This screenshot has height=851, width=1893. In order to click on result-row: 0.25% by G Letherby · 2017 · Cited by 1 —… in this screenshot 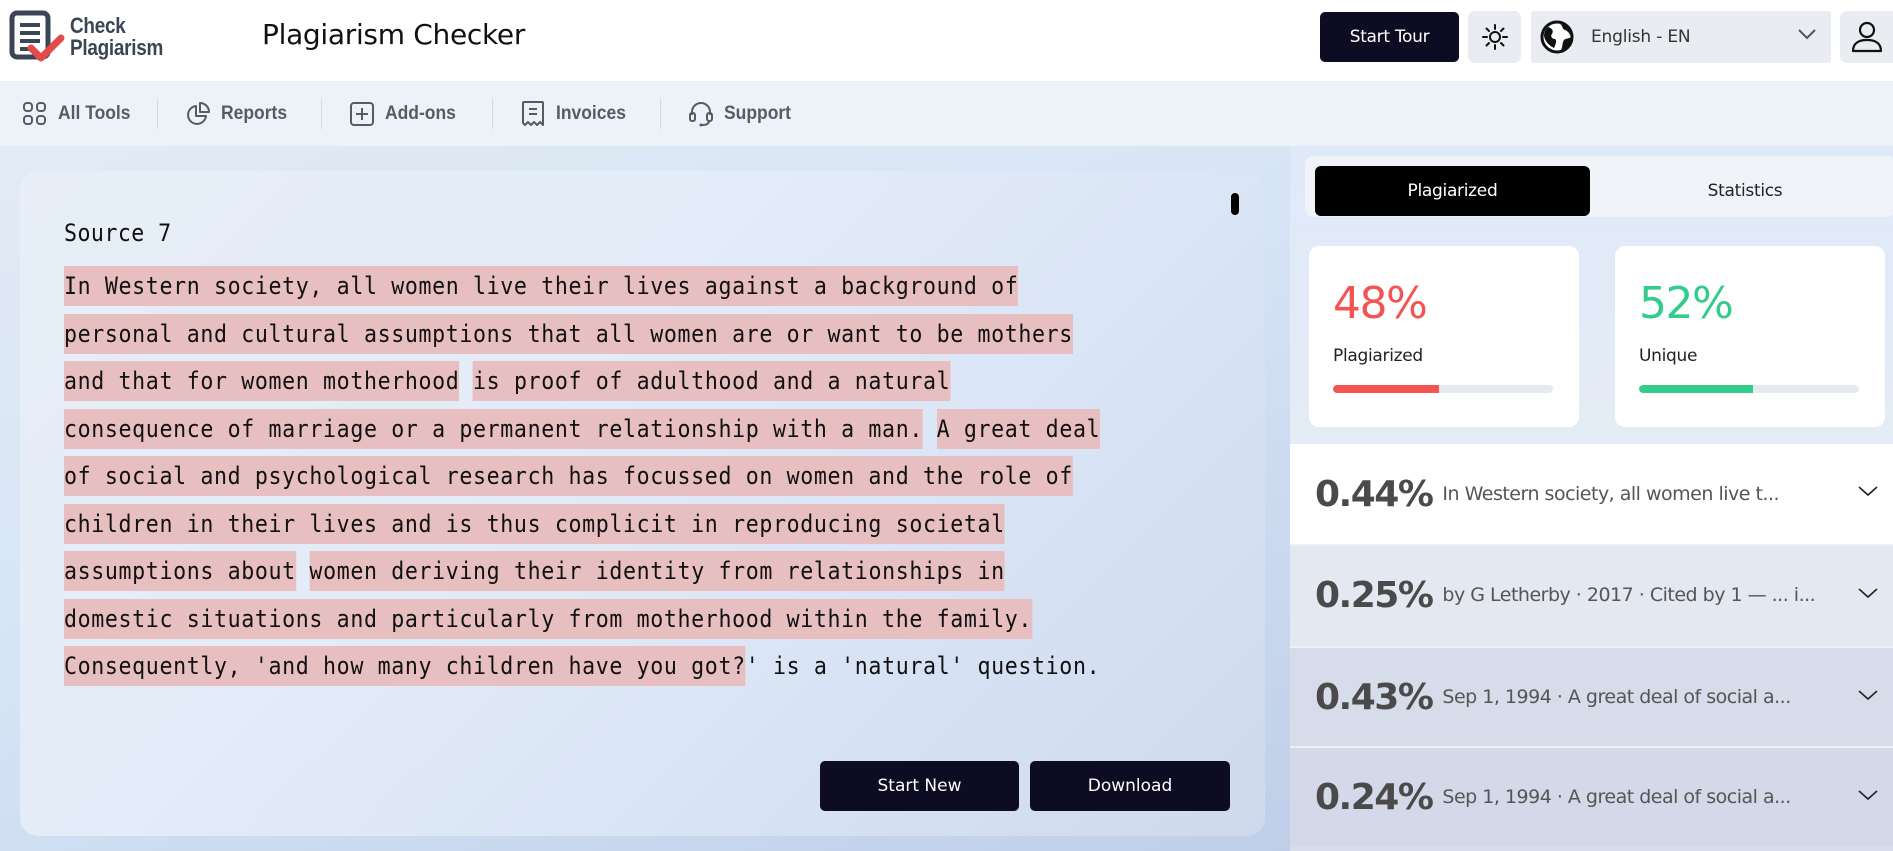, I will do `click(1591, 594)`.